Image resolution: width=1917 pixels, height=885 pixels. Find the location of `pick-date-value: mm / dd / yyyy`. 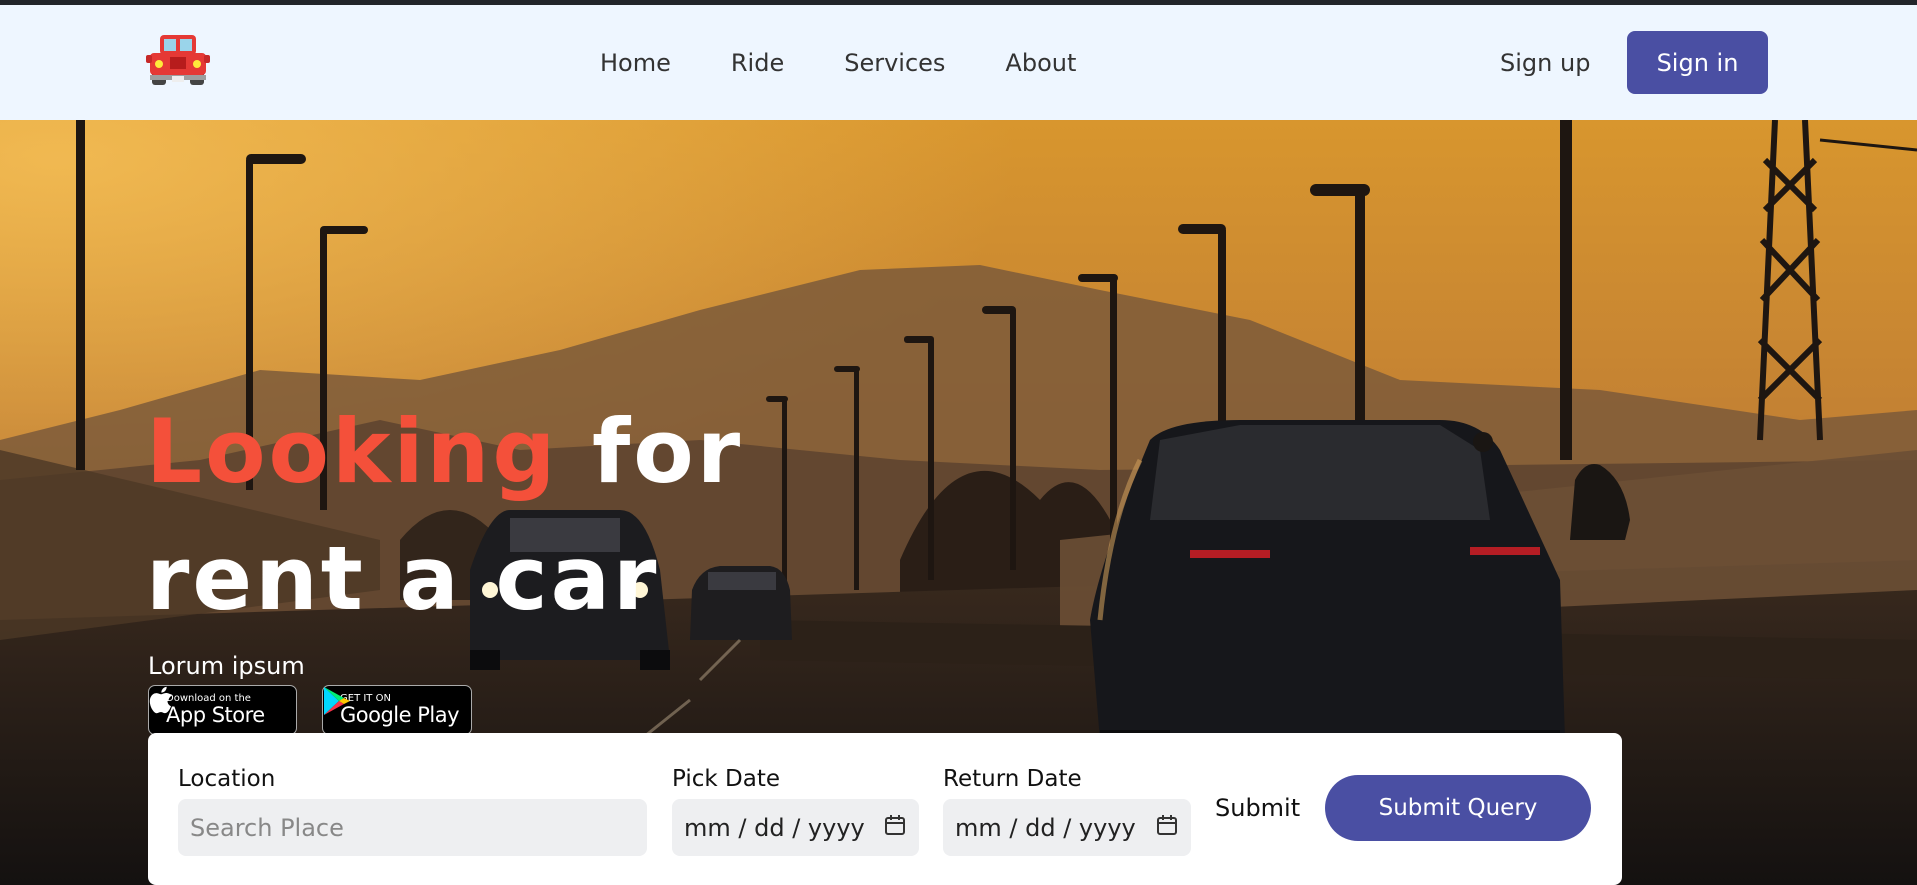

pick-date-value: mm / dd / yyyy is located at coordinates (774, 827).